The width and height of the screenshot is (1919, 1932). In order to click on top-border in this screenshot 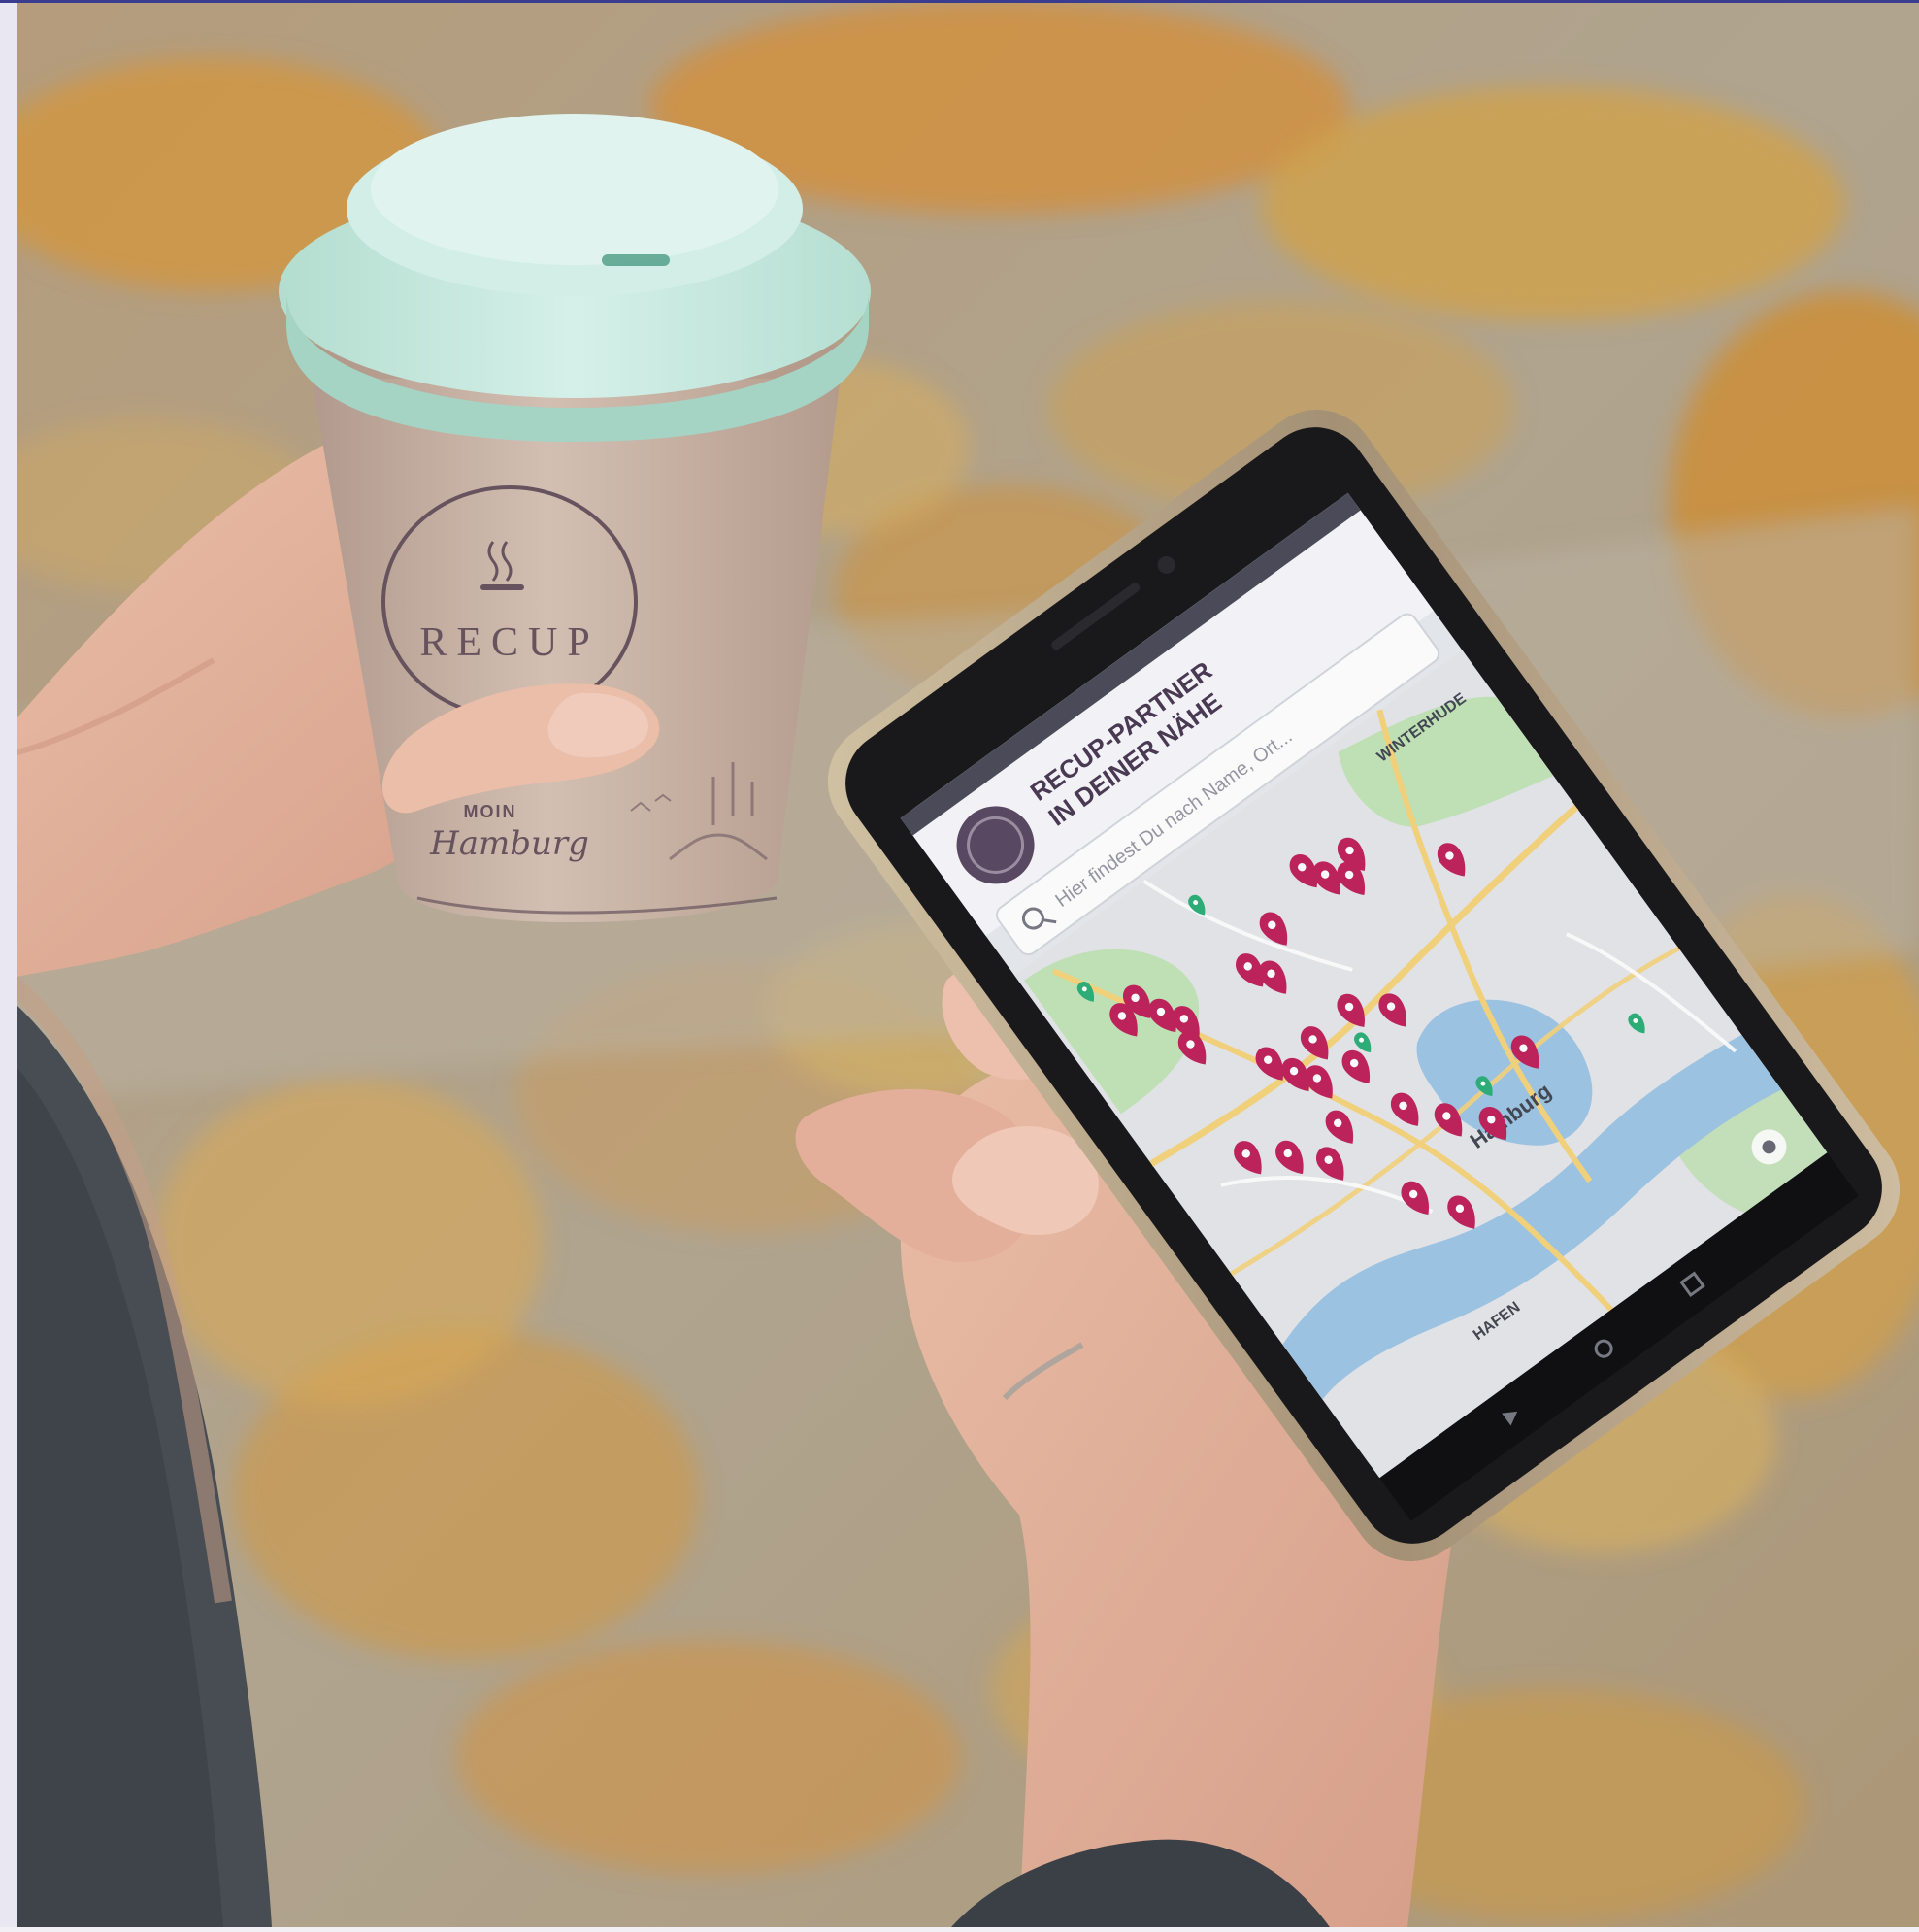, I will do `click(959, 2)`.